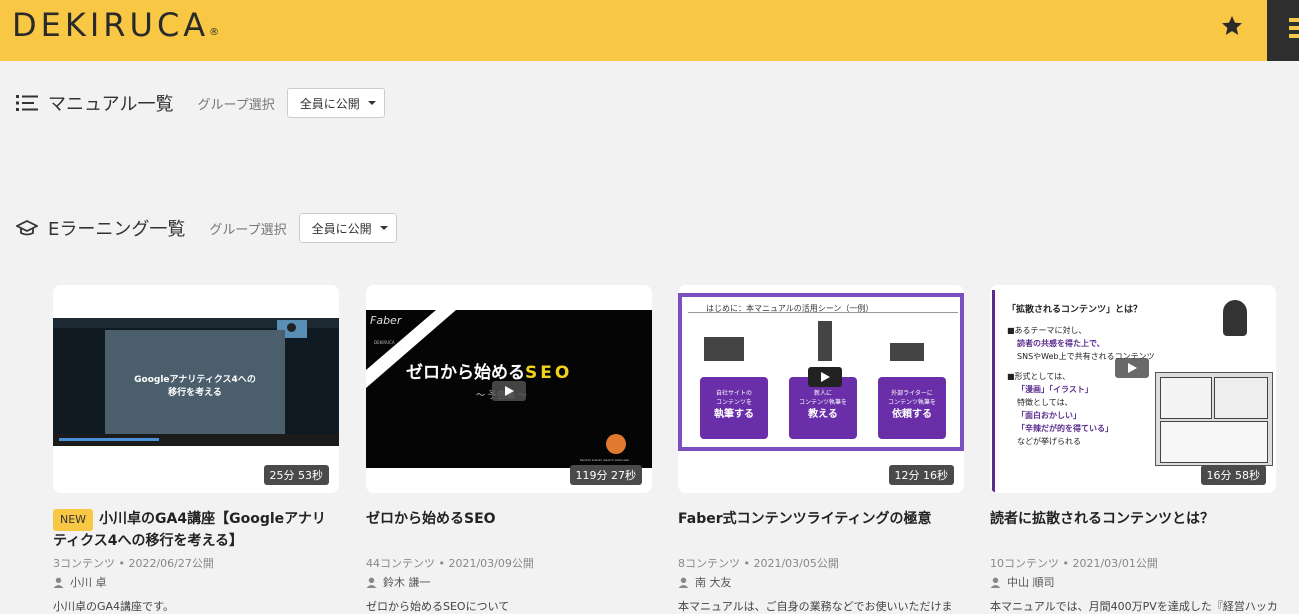 The height and width of the screenshot is (614, 1299). Describe the element at coordinates (1045, 402) in the screenshot. I see `slide-line: 特徴としては、` at that location.